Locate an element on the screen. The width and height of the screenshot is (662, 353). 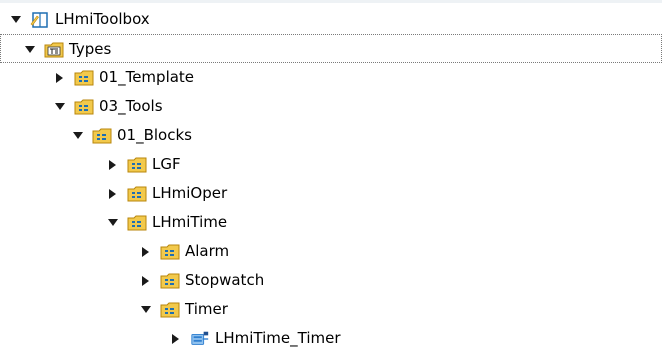
types-folder-icon is located at coordinates (54, 50).